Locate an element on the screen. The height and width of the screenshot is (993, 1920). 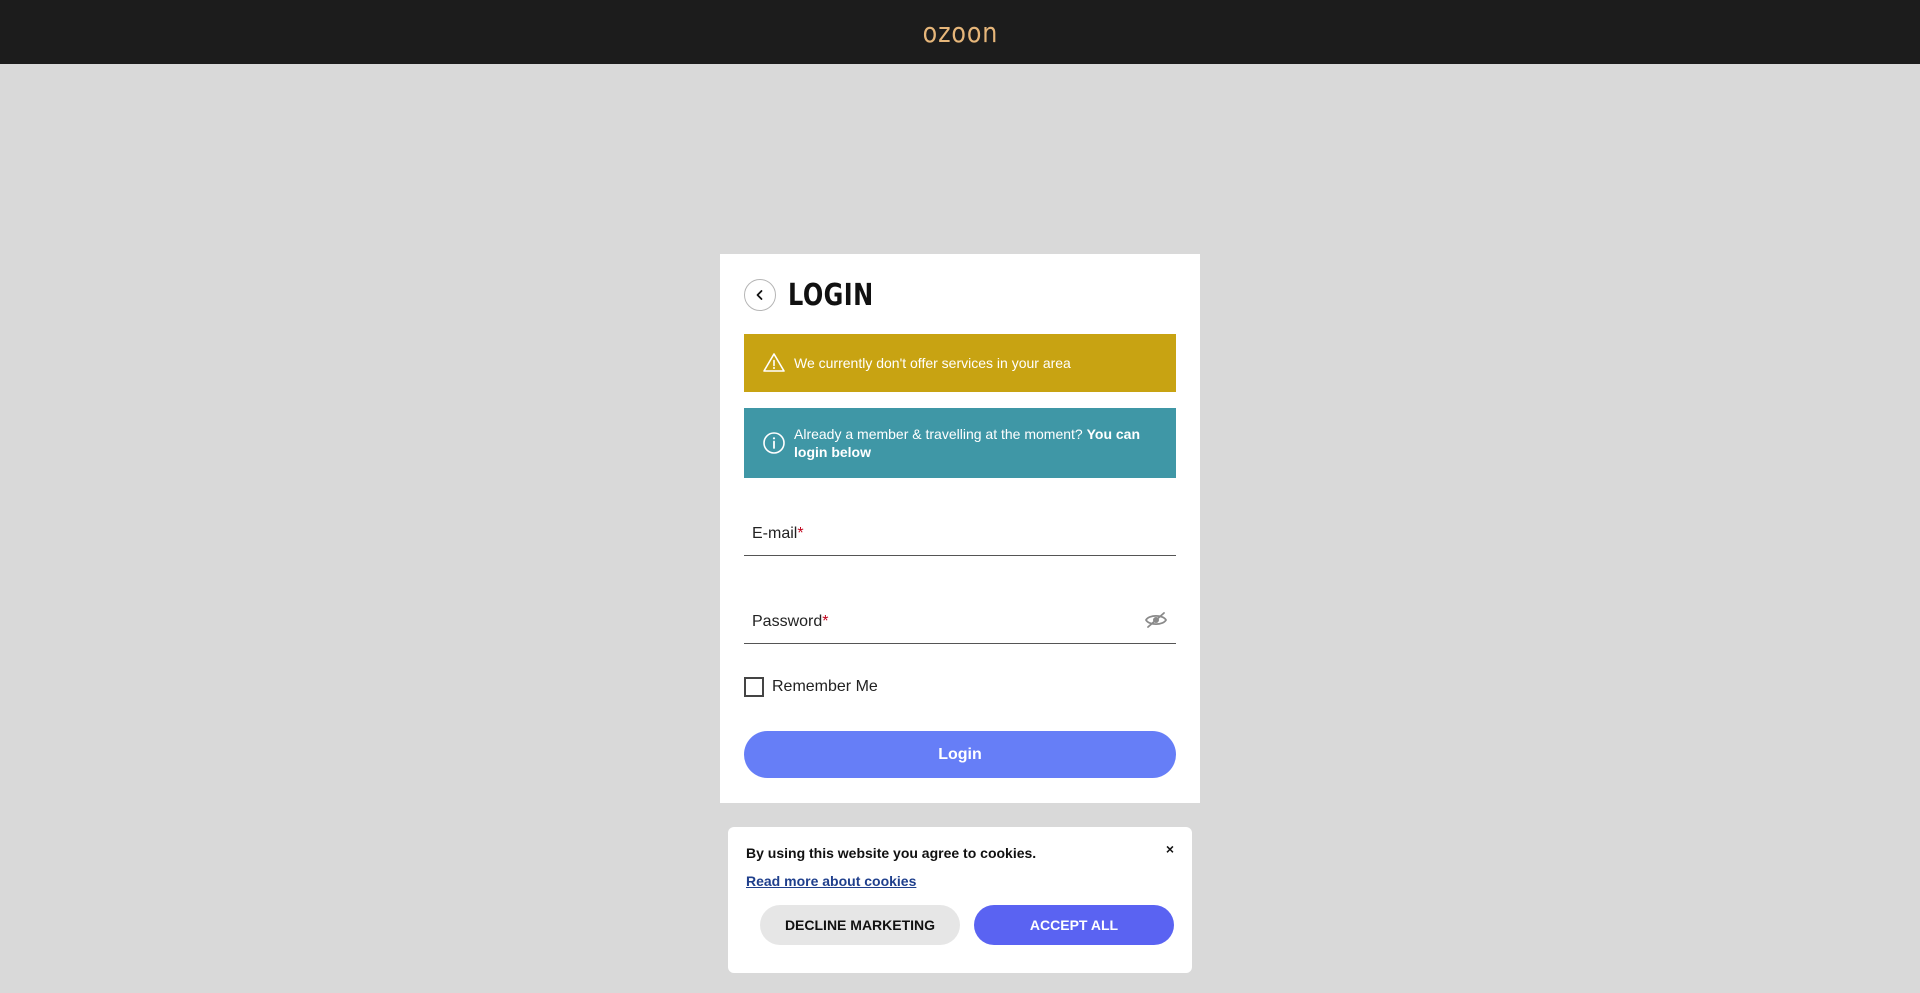
cookie-policy-link: Read more about cookies is located at coordinates (831, 881).